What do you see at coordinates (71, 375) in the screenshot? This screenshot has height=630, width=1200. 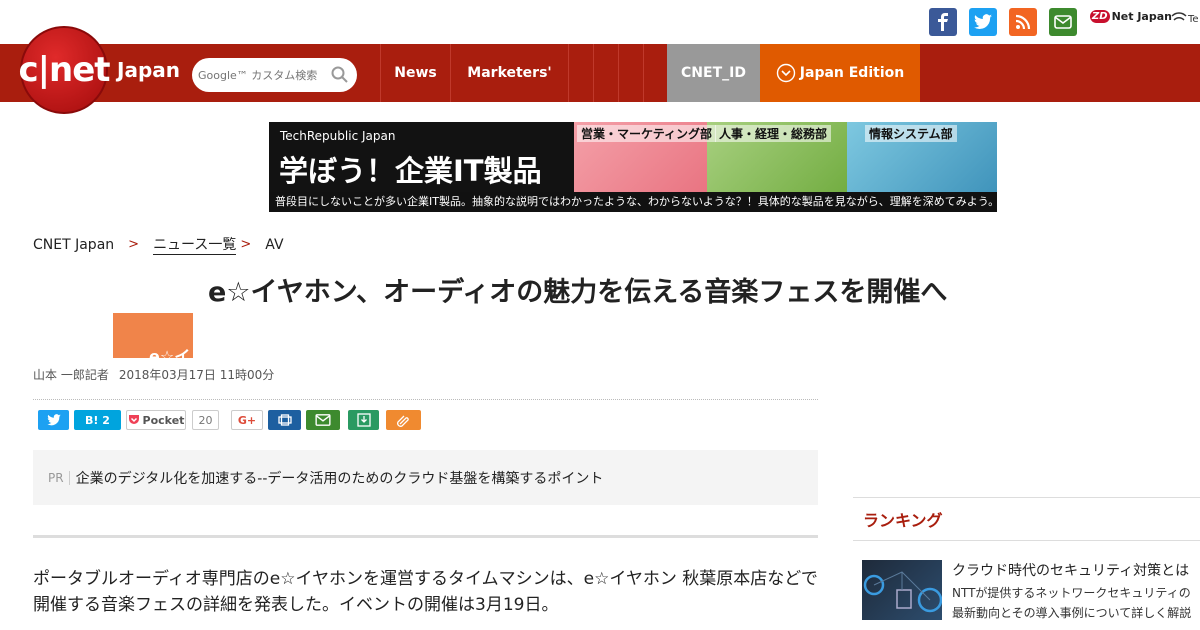 I see `article-author: 山本 一郎記者` at bounding box center [71, 375].